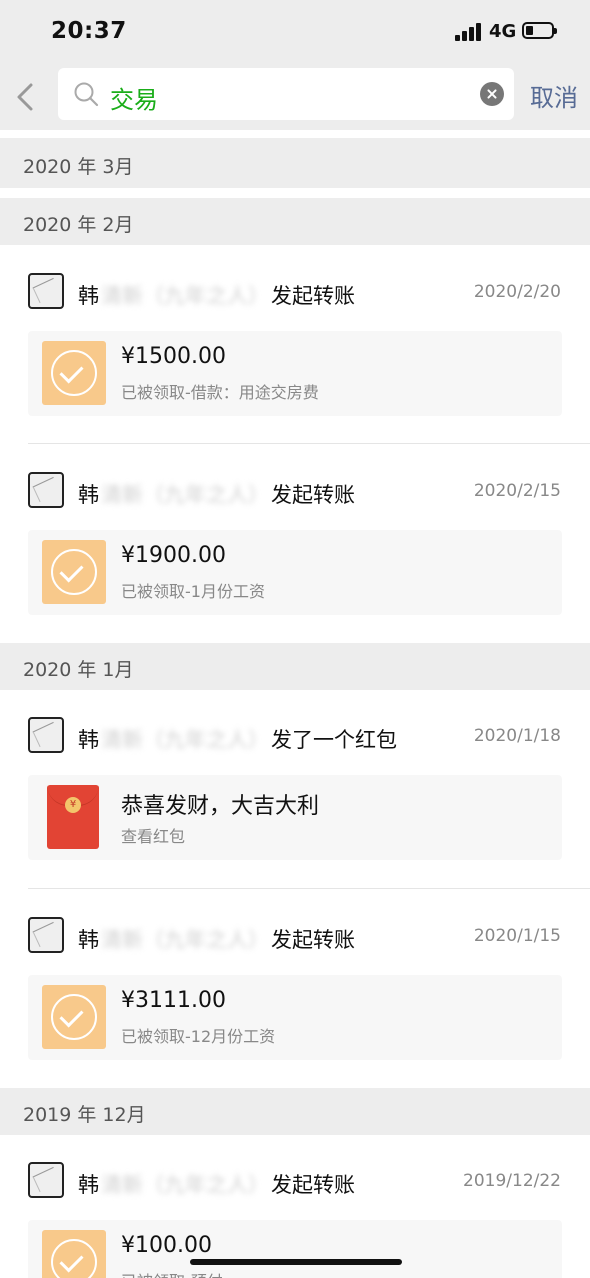 Image resolution: width=590 pixels, height=1278 pixels. I want to click on transfer-note: 已被领取-12月份工资, so click(198, 1036).